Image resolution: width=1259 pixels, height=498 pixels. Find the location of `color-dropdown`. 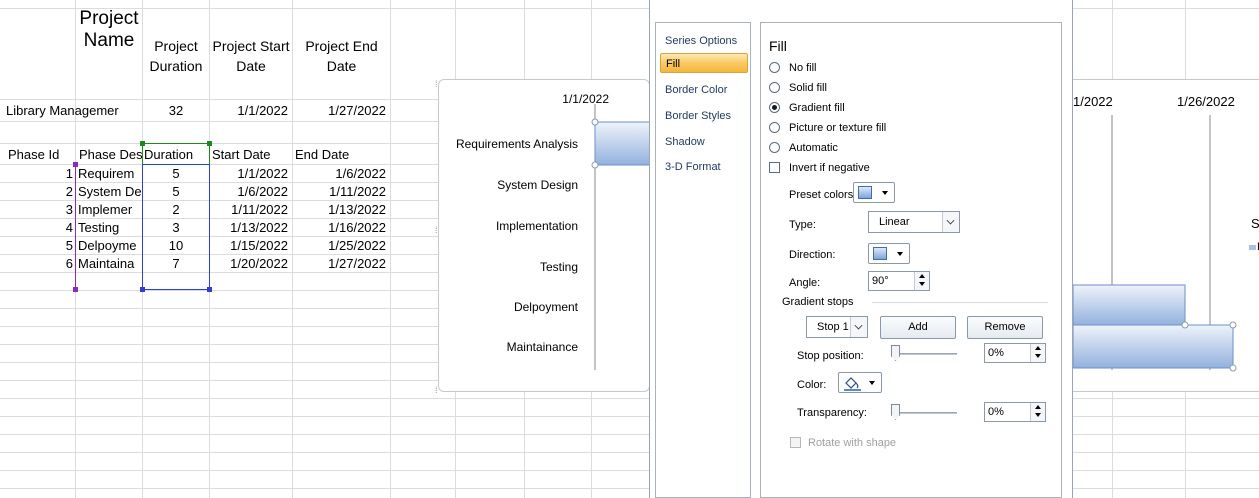

color-dropdown is located at coordinates (860, 382).